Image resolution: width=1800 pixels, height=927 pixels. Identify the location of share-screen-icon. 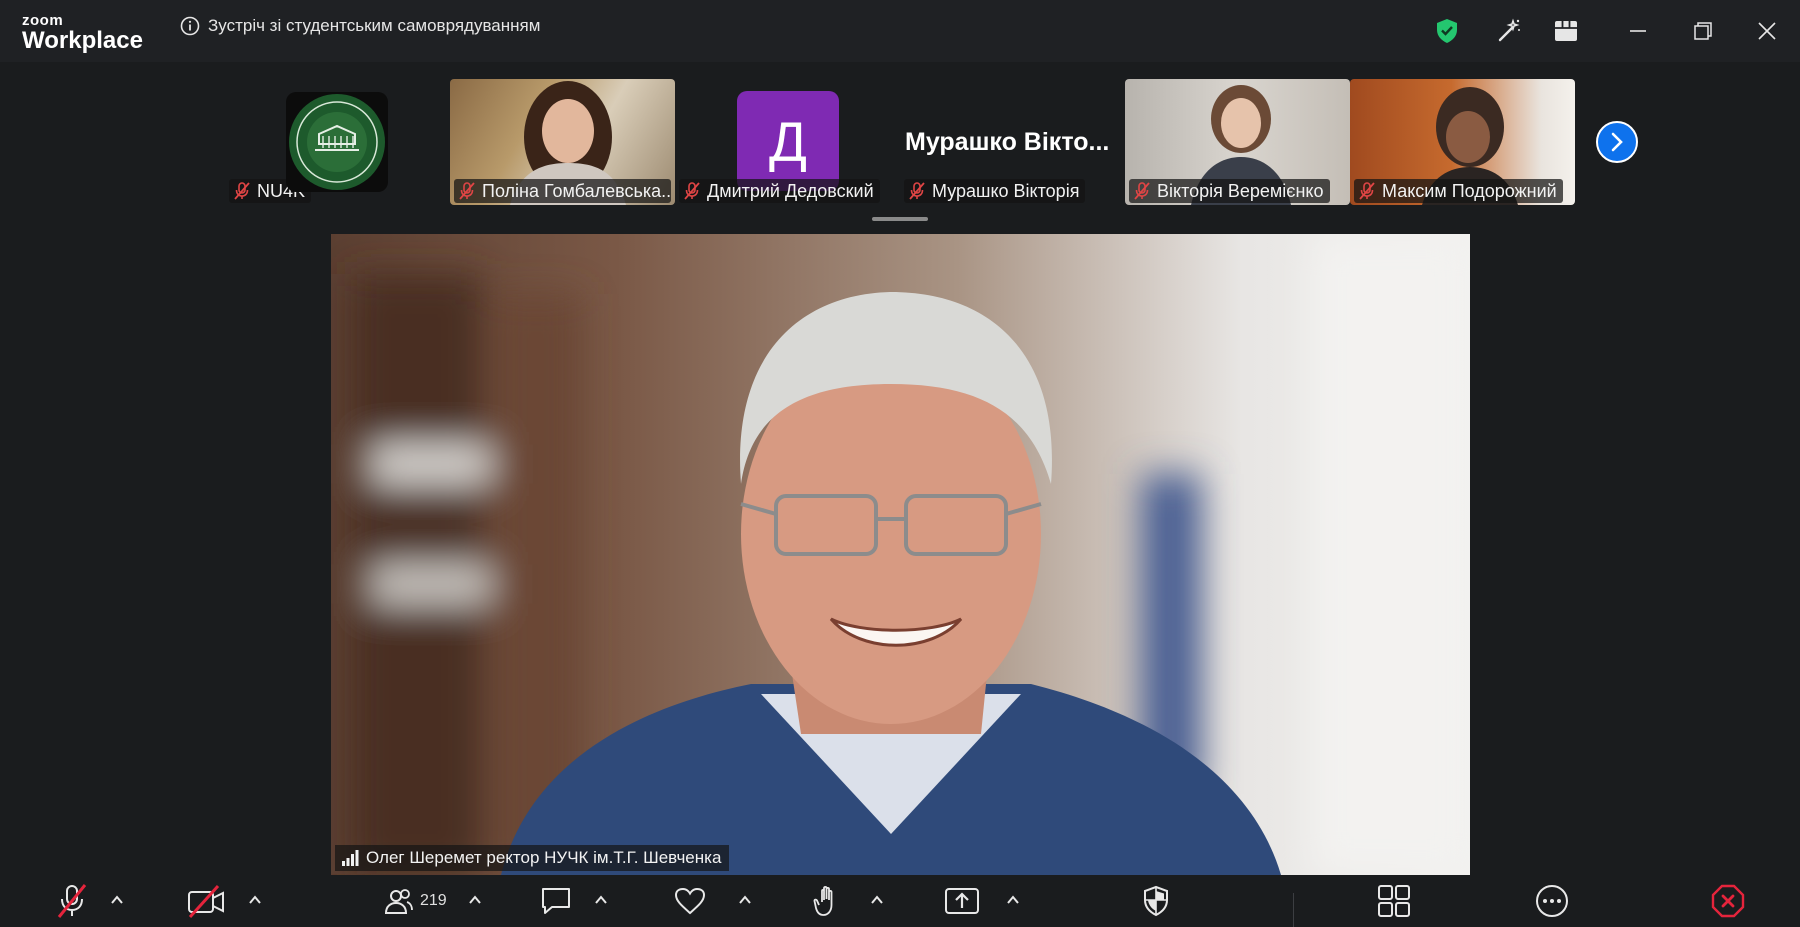
(962, 901).